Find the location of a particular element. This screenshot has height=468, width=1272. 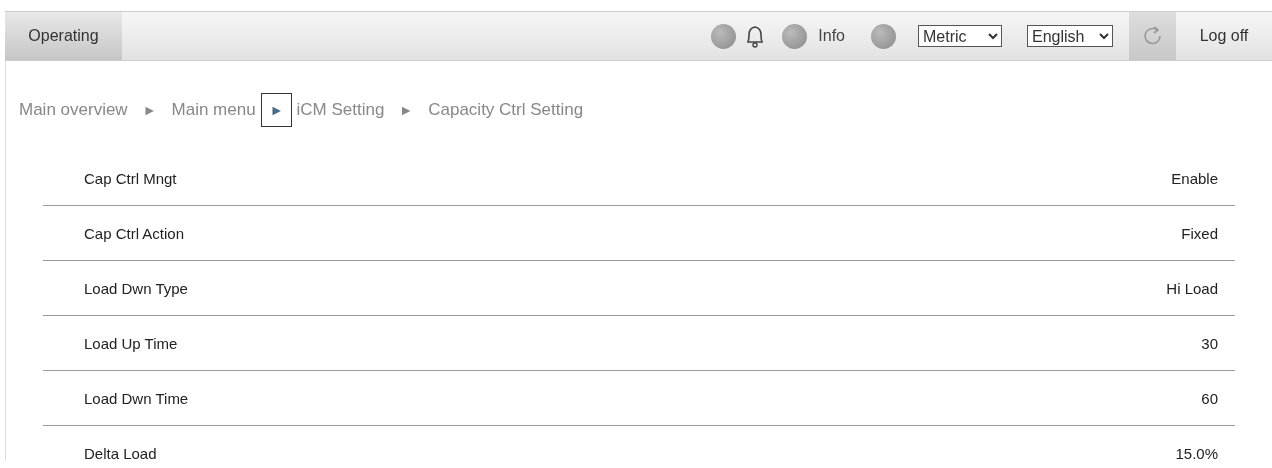

refresh-icon is located at coordinates (1152, 36).